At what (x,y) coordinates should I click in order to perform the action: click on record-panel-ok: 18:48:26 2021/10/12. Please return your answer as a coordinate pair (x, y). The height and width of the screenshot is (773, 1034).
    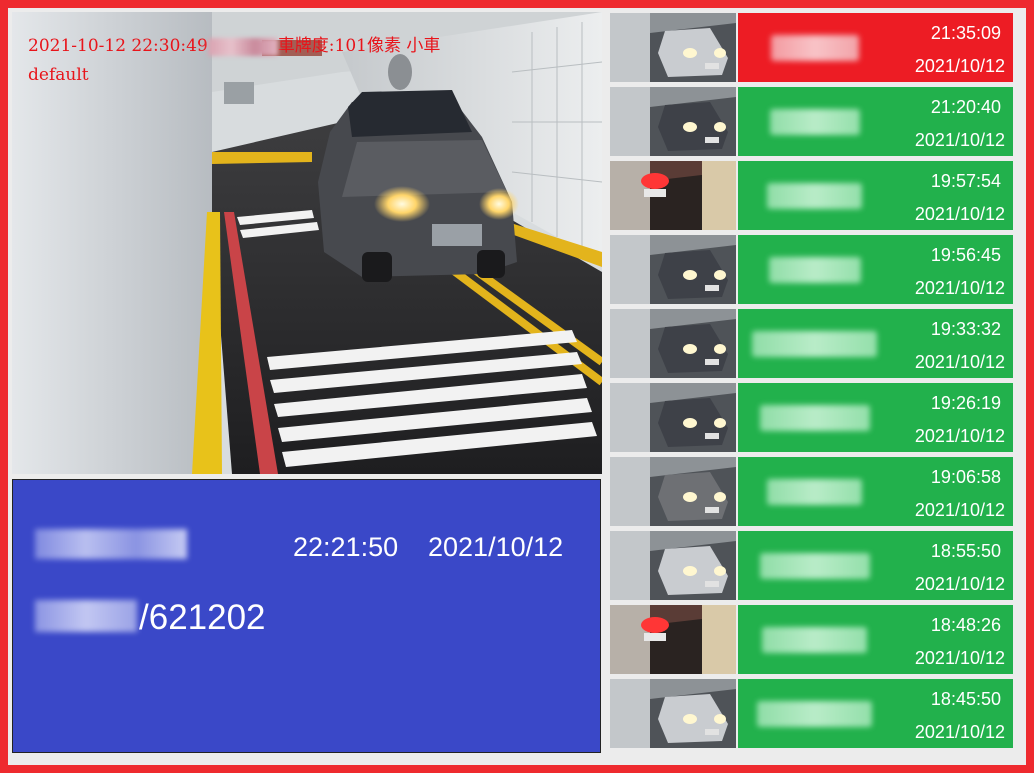
    Looking at the image, I should click on (875, 639).